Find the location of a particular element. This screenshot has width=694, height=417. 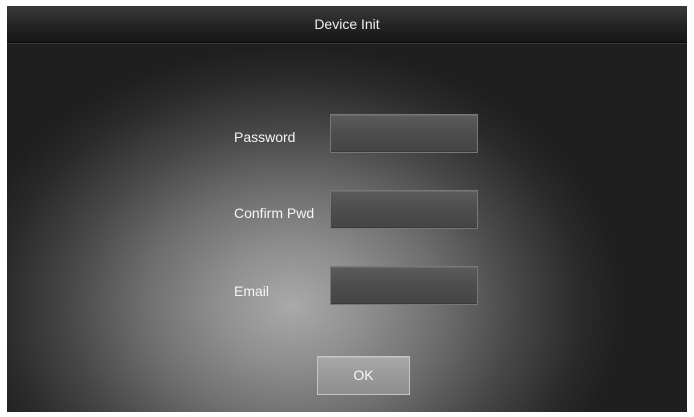

confirm-pwd-field is located at coordinates (404, 209).